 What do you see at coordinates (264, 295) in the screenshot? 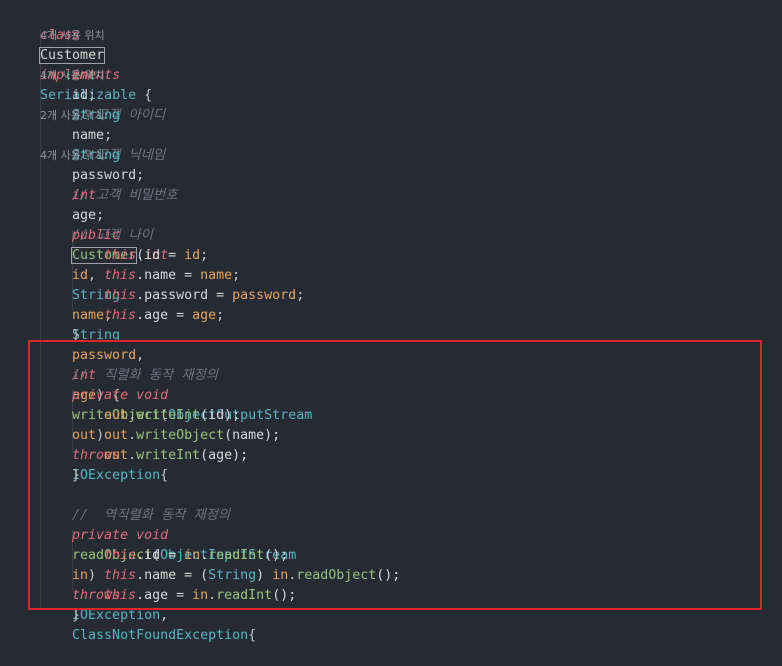
I see `assigned-param: password` at bounding box center [264, 295].